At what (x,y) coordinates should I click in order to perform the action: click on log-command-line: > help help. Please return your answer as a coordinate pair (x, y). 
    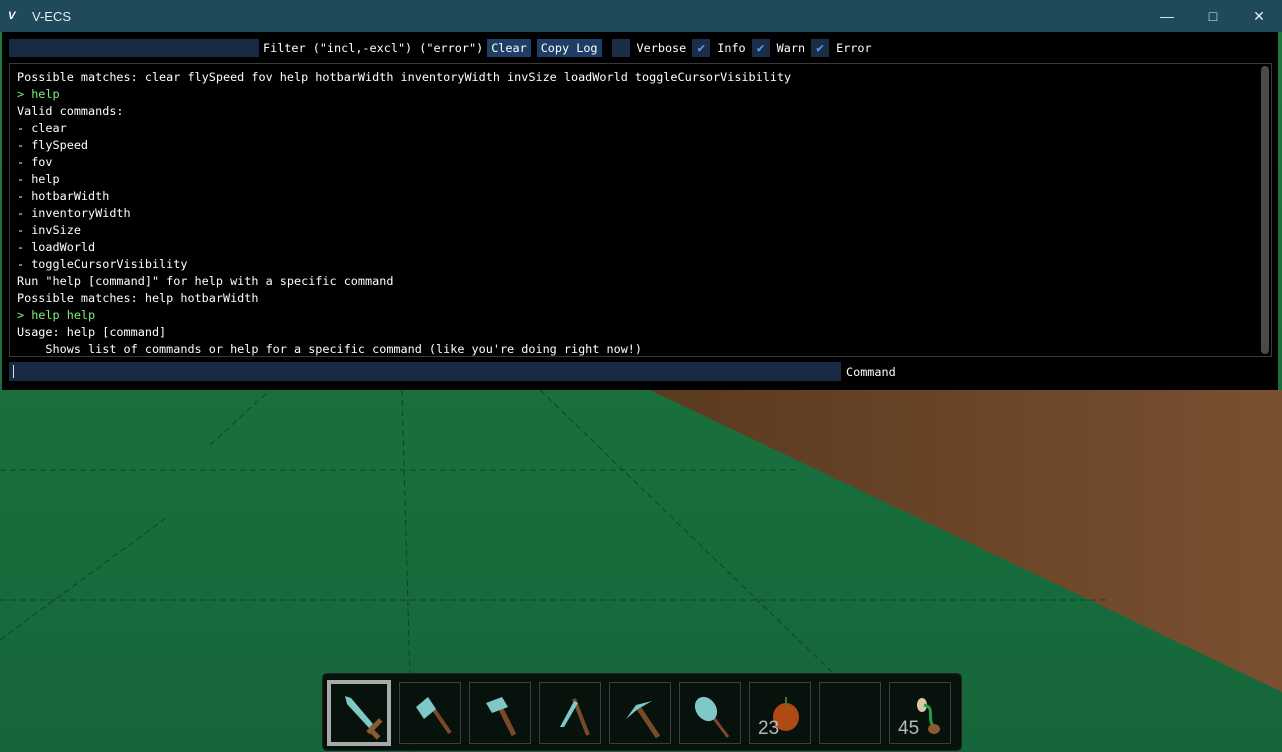
    Looking at the image, I should click on (56, 315).